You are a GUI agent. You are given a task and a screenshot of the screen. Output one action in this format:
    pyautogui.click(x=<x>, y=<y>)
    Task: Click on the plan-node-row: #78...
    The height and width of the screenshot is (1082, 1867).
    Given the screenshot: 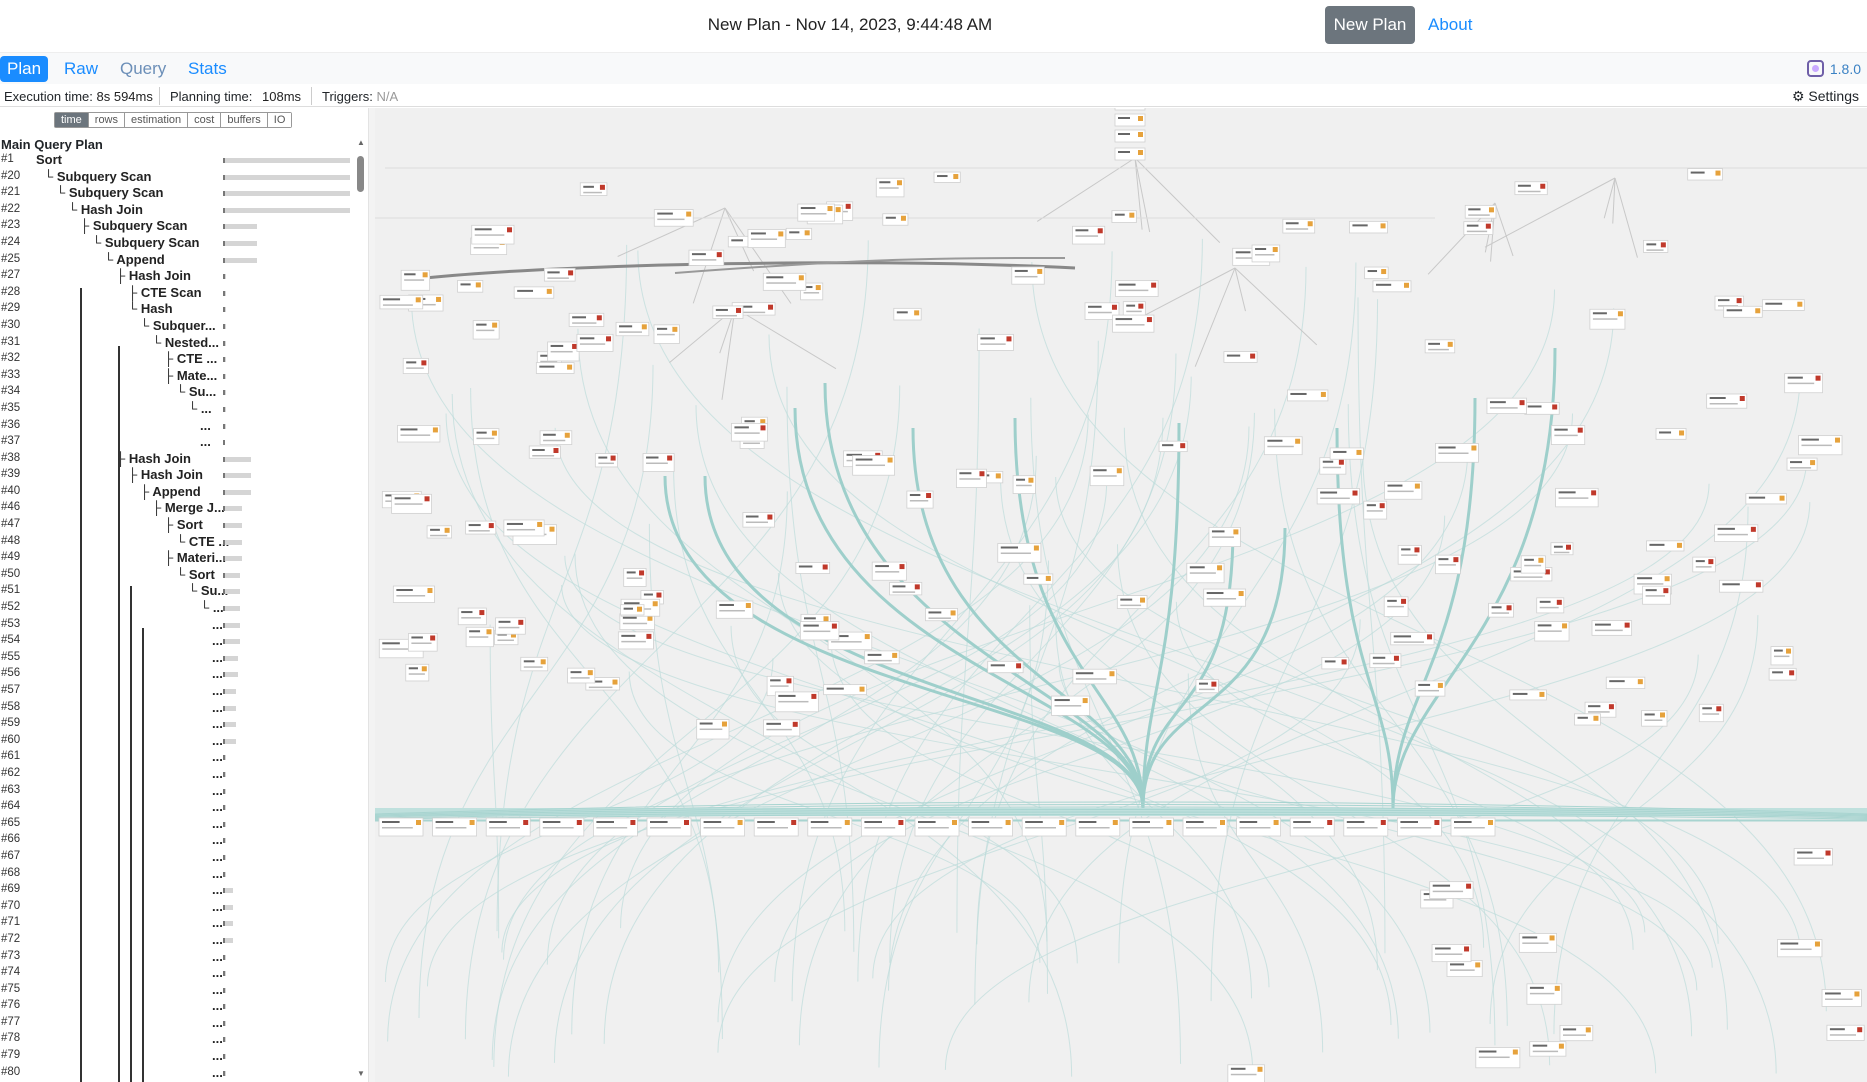 What is the action you would take?
    pyautogui.click(x=180, y=1039)
    